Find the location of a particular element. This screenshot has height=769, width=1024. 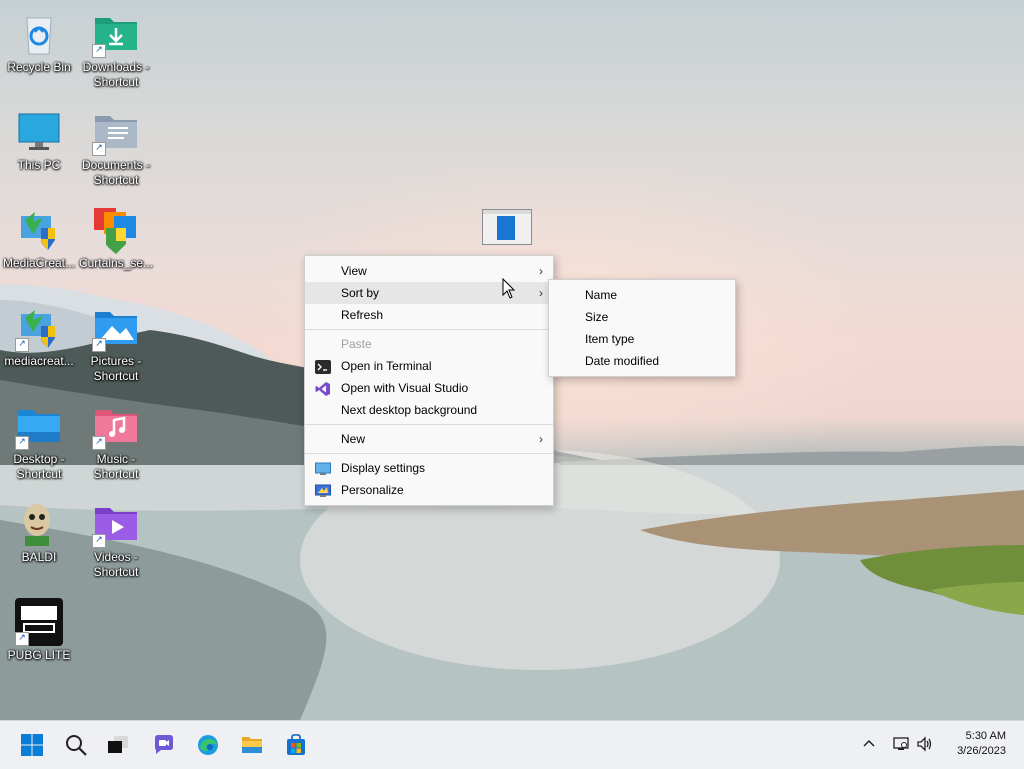

file-explorer-icon is located at coordinates (252, 745).